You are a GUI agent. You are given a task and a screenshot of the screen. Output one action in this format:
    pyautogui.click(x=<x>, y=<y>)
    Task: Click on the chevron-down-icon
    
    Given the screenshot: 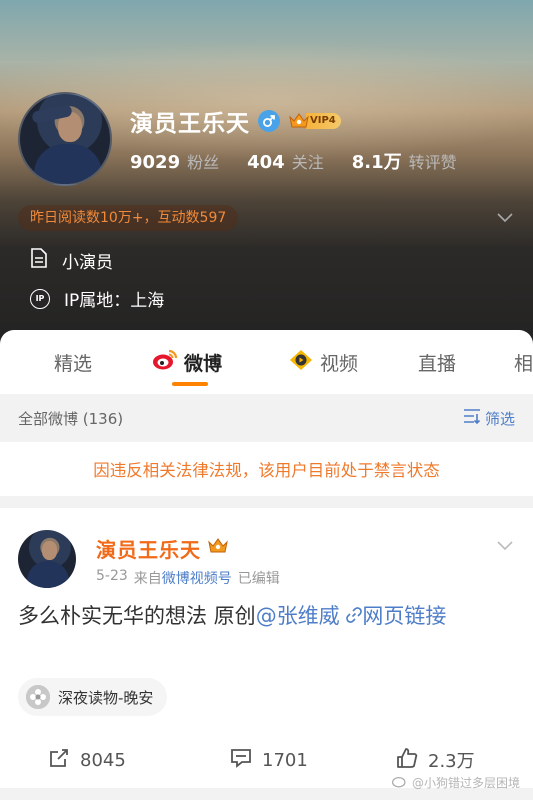 What is the action you would take?
    pyautogui.click(x=505, y=217)
    